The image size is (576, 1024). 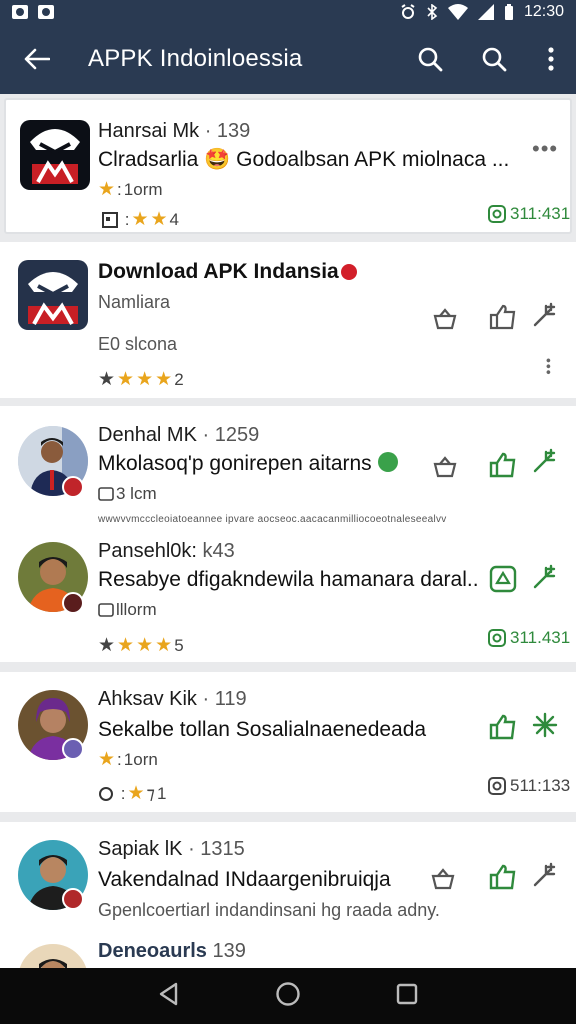 I want to click on rating: ★ ★ ★ ★ 5, so click(x=141, y=645).